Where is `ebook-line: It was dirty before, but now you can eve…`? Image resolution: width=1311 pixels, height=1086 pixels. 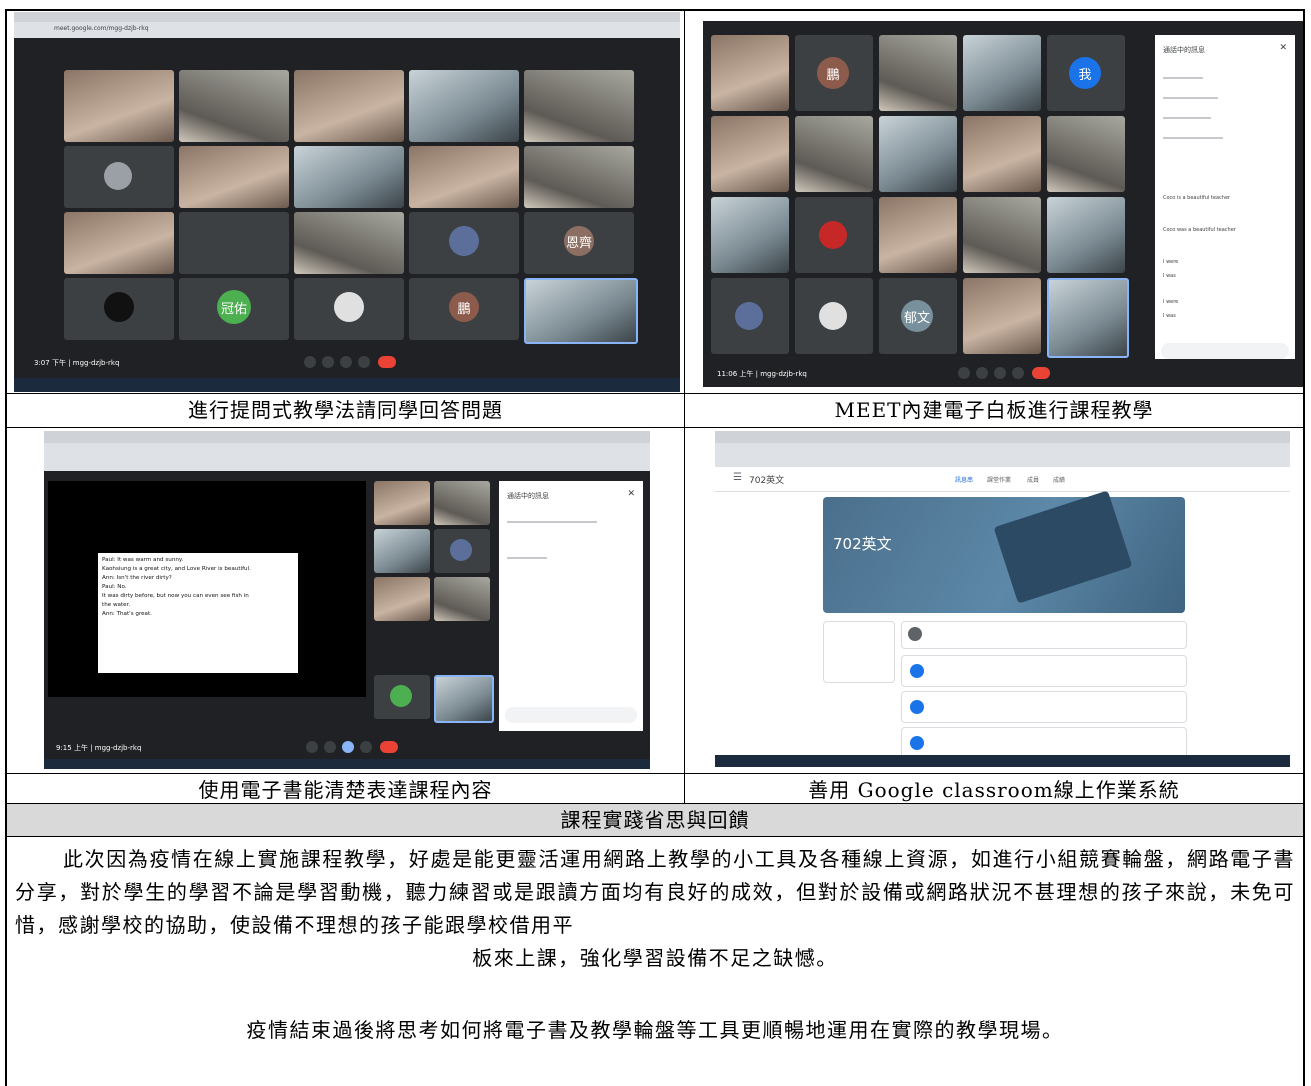
ebook-line: It was dirty before, but now you can eve… is located at coordinates (175, 596).